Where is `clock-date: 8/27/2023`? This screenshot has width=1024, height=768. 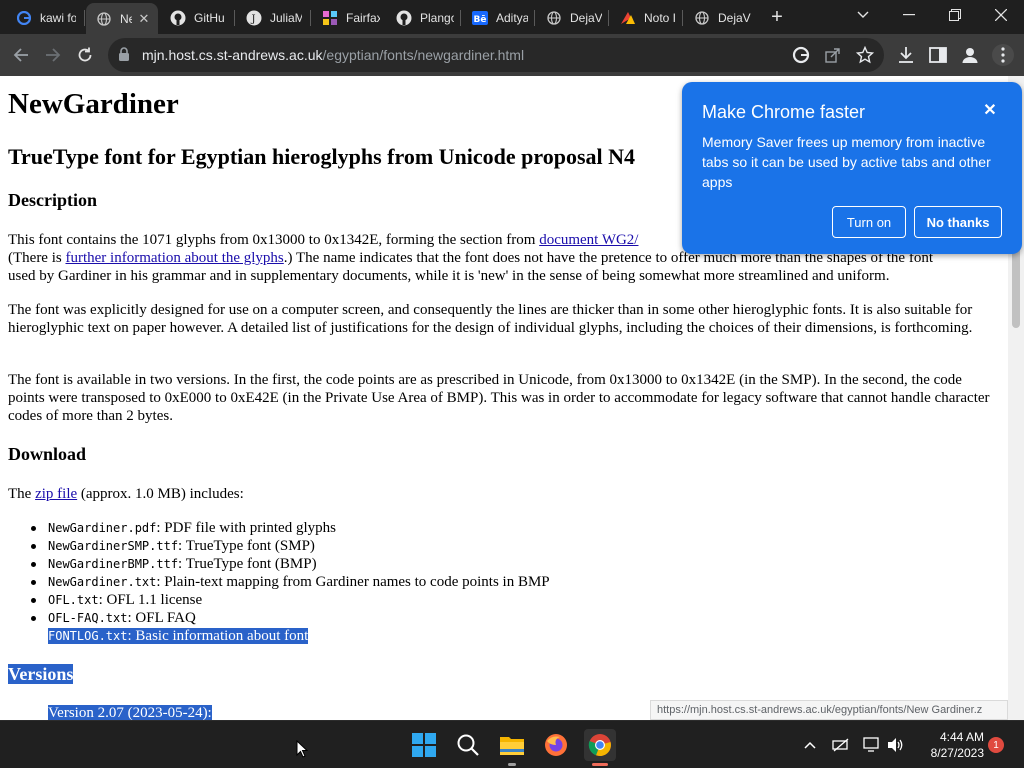
clock-date: 8/27/2023 is located at coordinates (957, 753).